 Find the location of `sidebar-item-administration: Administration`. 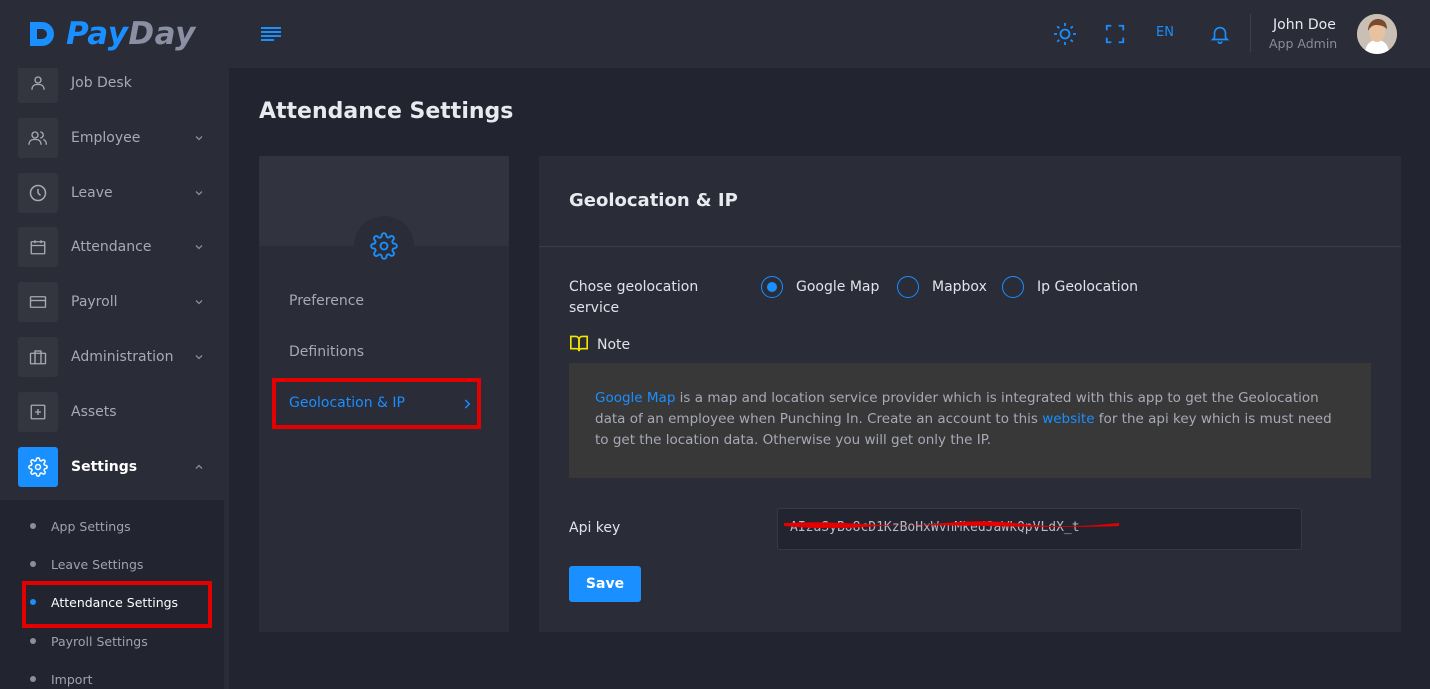

sidebar-item-administration: Administration is located at coordinates (118, 357).